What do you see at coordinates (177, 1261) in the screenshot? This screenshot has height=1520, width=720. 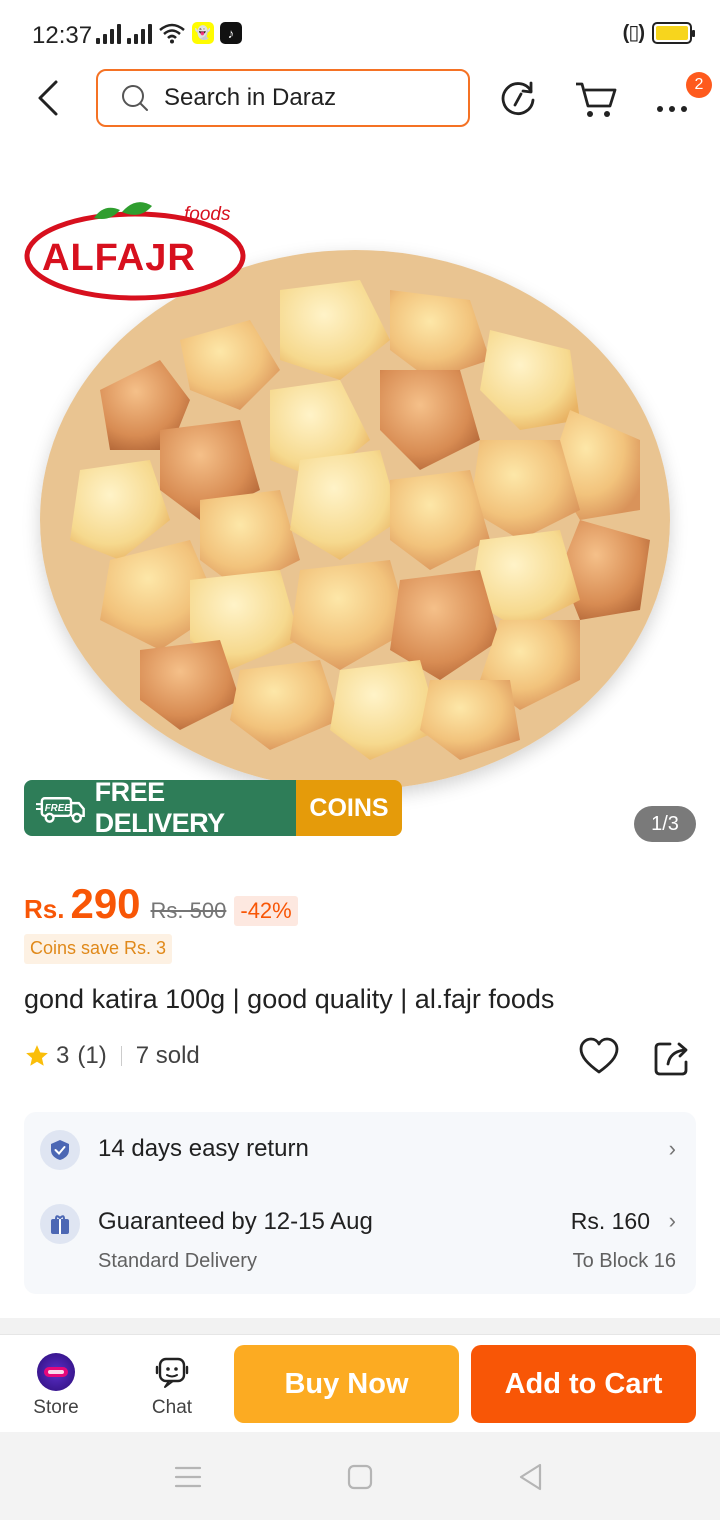 I see `delivery-type-text: Standard Delivery` at bounding box center [177, 1261].